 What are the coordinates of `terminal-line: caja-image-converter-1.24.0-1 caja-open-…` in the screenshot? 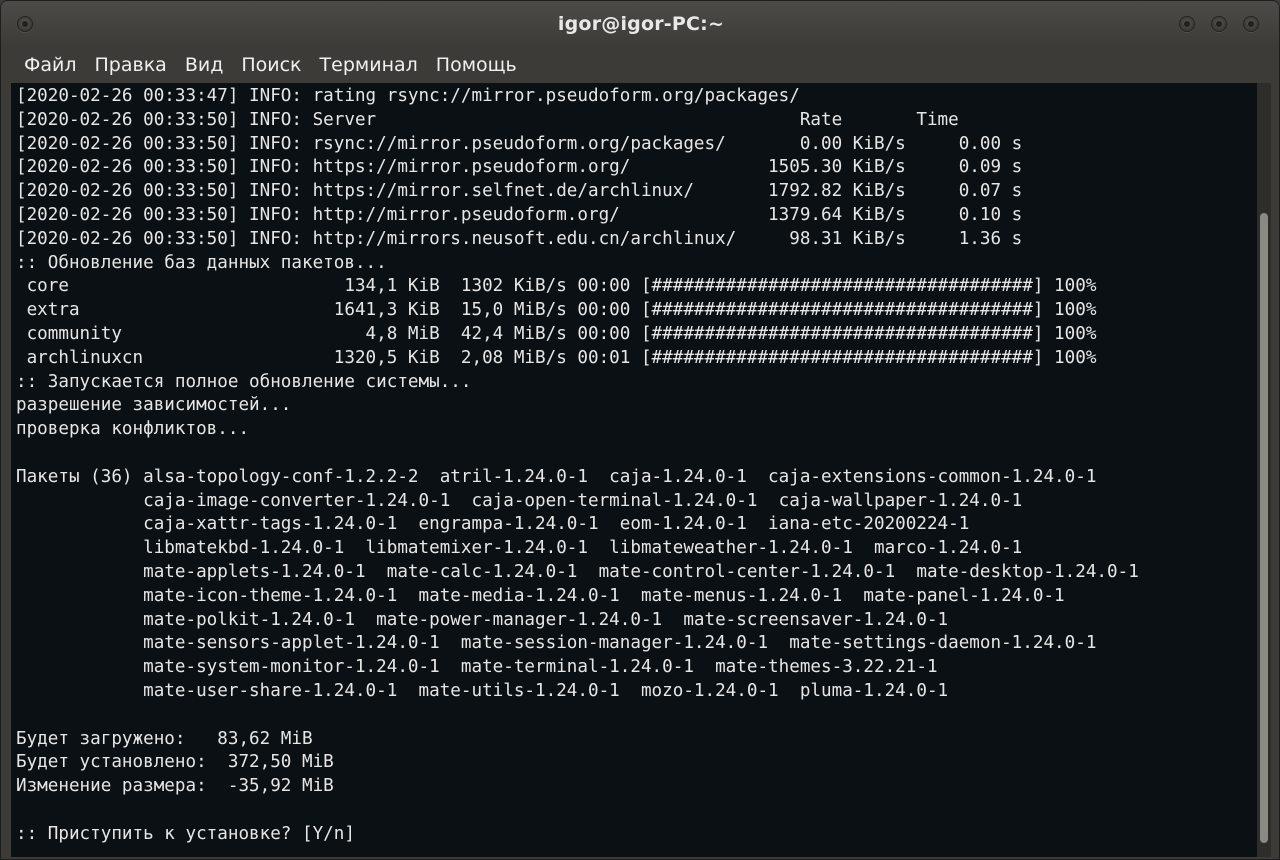 It's located at (519, 500).